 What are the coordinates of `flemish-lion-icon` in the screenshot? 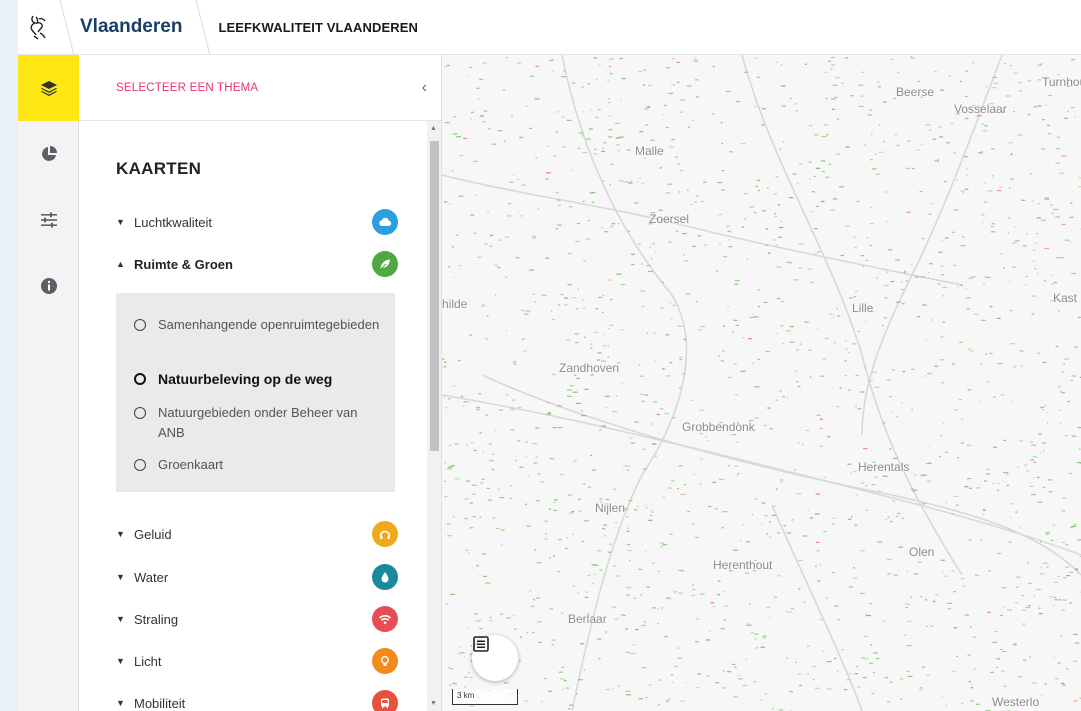 It's located at (38, 27).